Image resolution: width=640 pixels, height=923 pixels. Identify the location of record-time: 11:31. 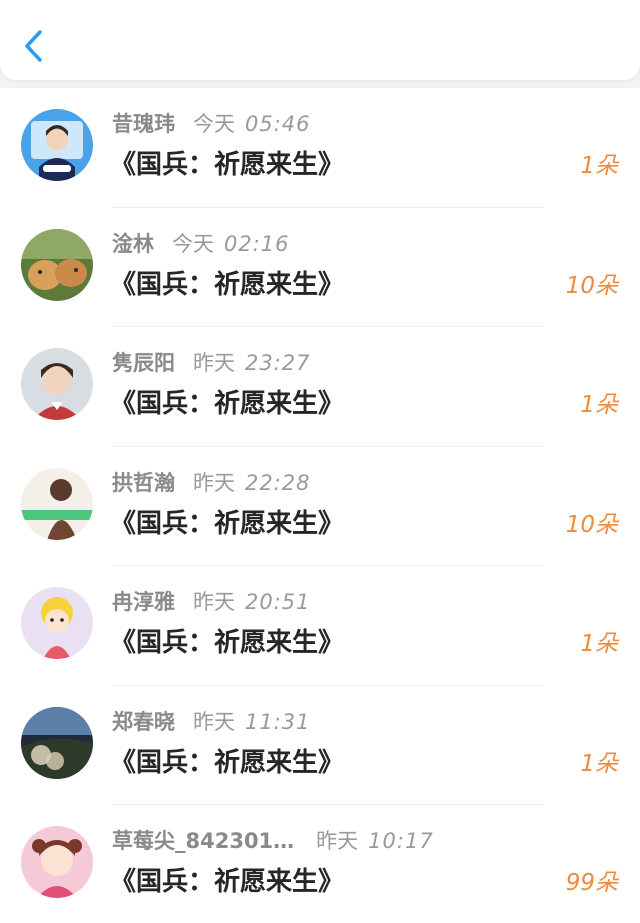
(278, 721).